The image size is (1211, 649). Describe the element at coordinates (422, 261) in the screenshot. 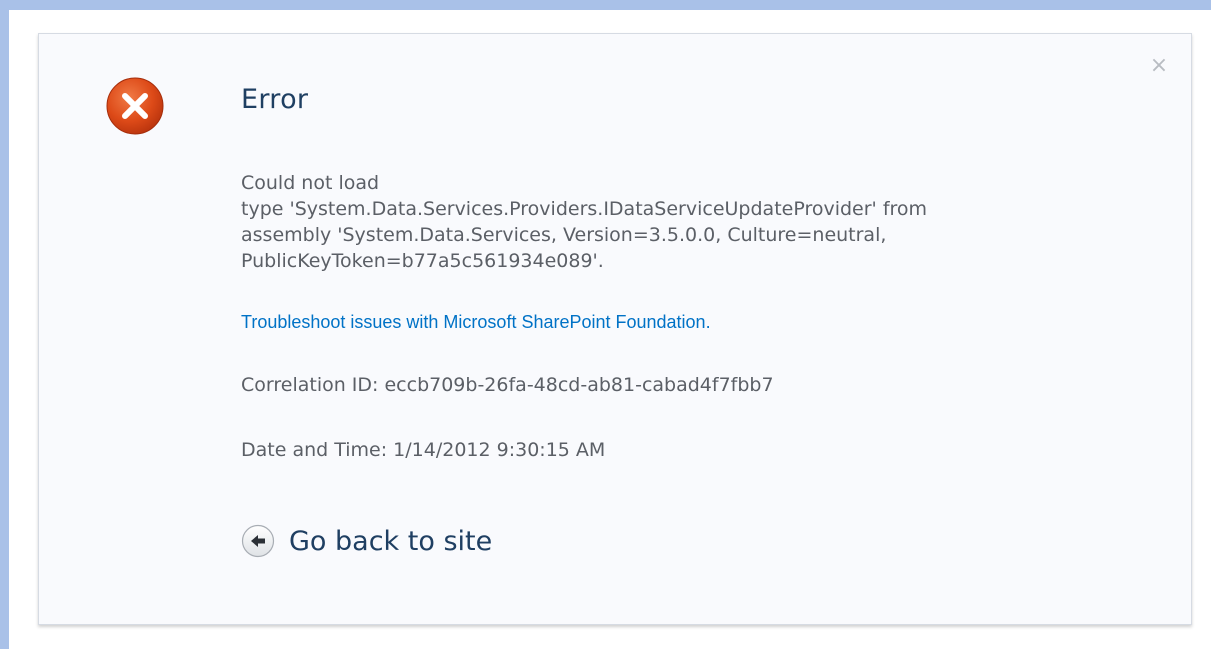

I see `error-message-line: PublicKeyToken=b77a5c561934e089'.` at that location.